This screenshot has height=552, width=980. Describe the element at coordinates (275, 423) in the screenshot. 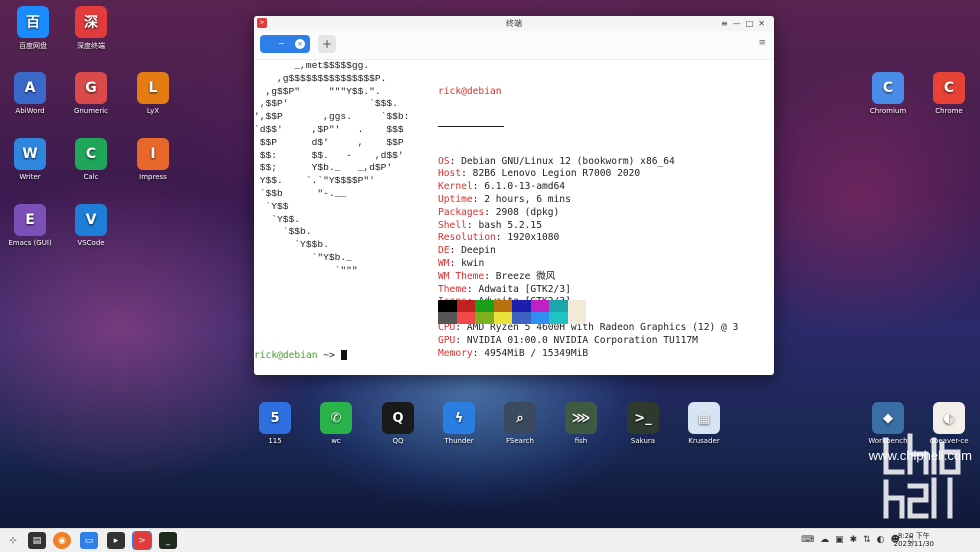

I see `desktop-icon-dock0: 5 115` at that location.